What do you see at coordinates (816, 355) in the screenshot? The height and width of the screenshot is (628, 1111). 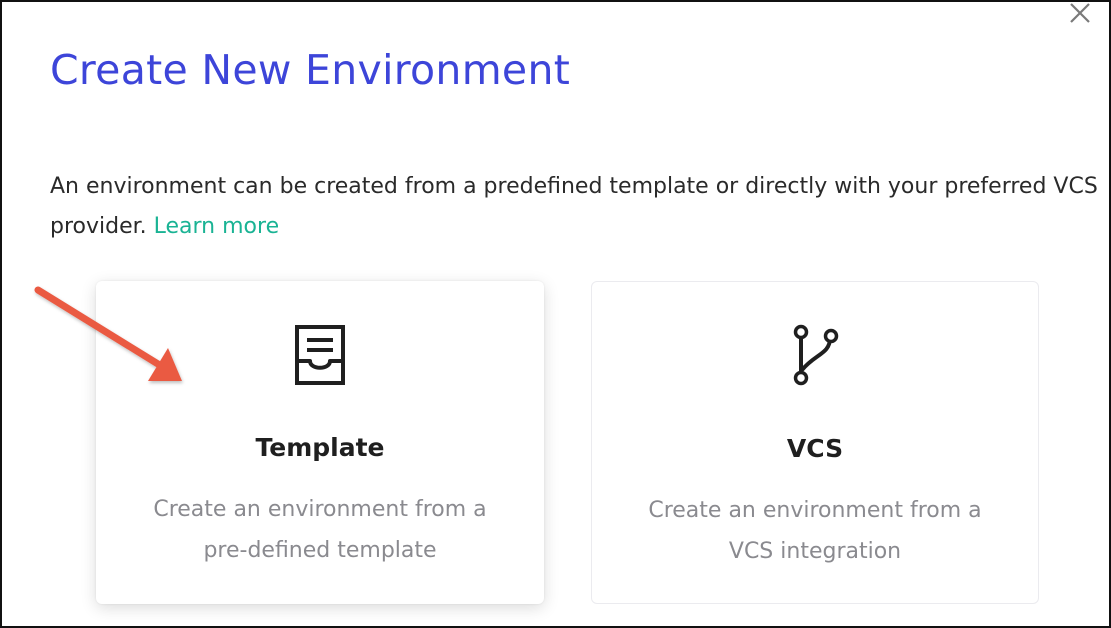 I see `git-branch-icon` at bounding box center [816, 355].